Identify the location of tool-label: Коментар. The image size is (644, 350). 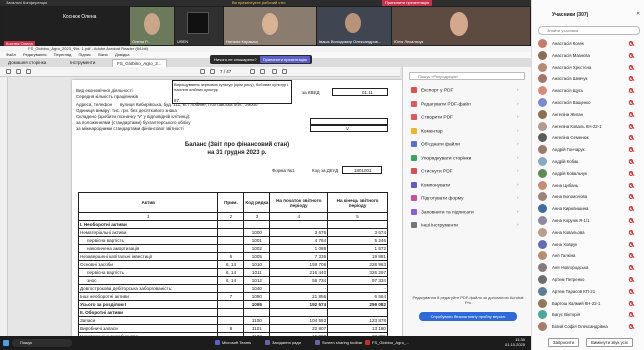
(432, 131).